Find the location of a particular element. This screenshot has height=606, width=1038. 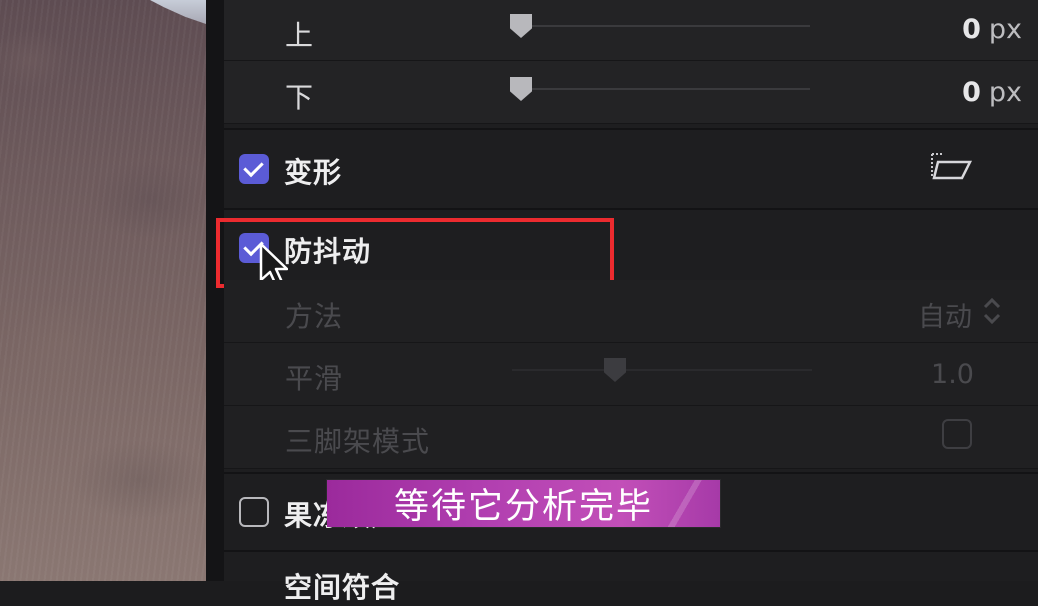

crop-bottom-number: 0 is located at coordinates (971, 92).